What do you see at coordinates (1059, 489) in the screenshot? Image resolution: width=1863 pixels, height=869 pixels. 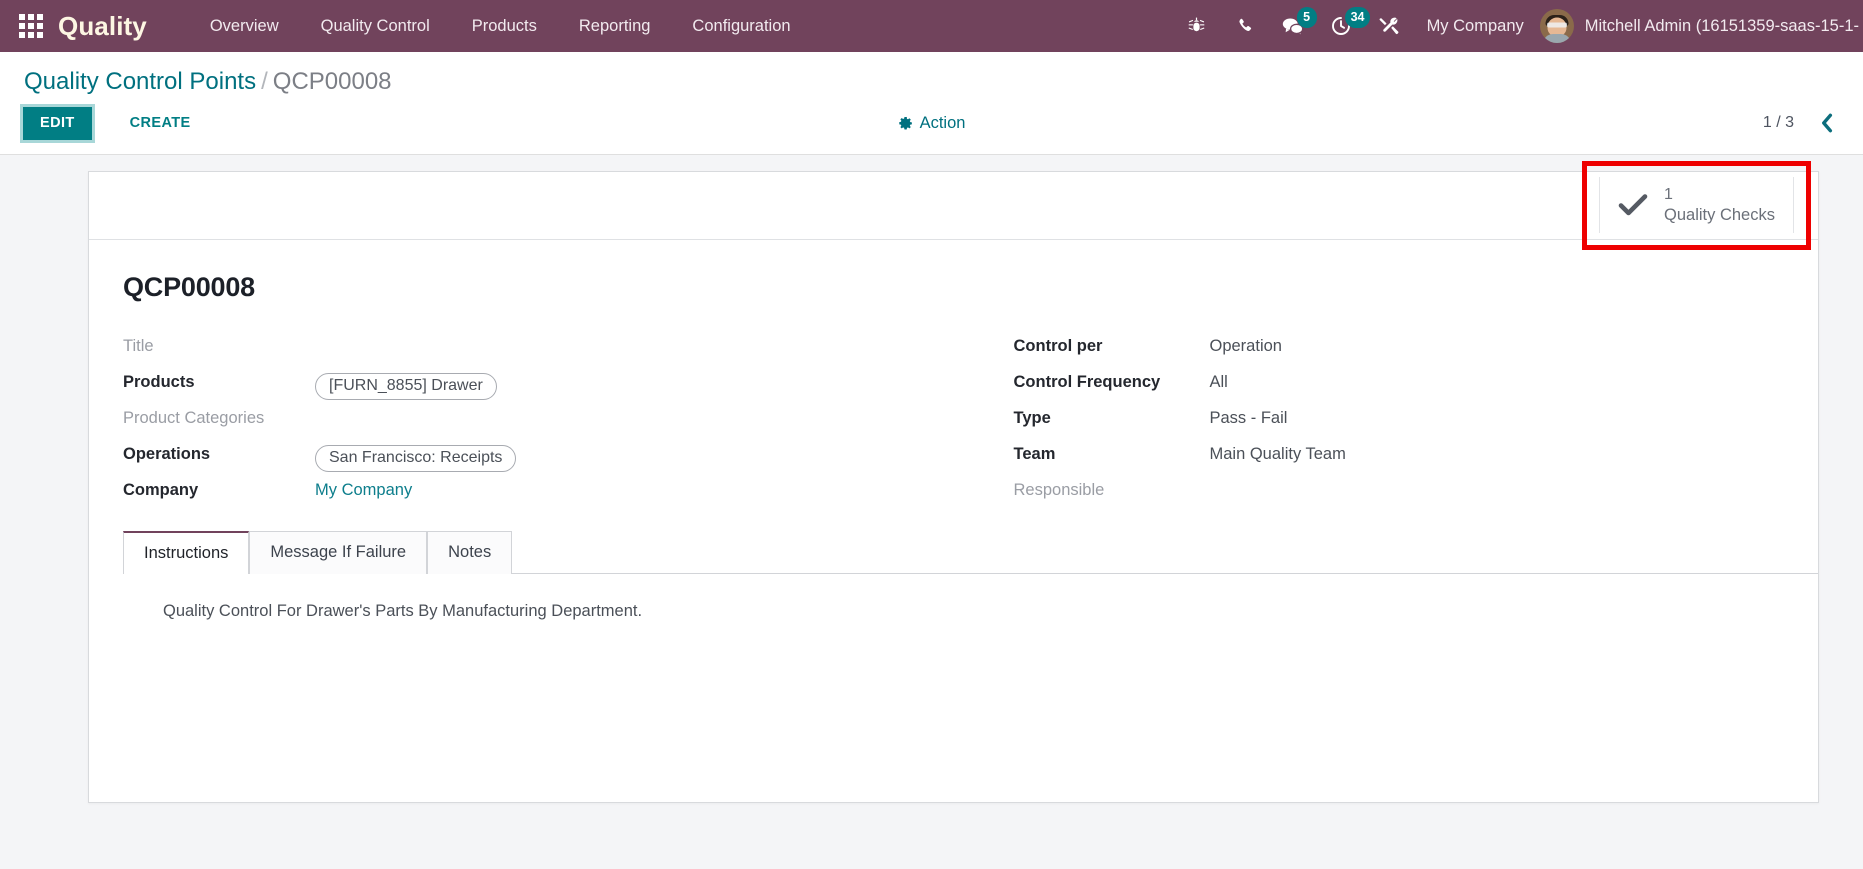 I see `field-label-responsible: Responsible` at bounding box center [1059, 489].